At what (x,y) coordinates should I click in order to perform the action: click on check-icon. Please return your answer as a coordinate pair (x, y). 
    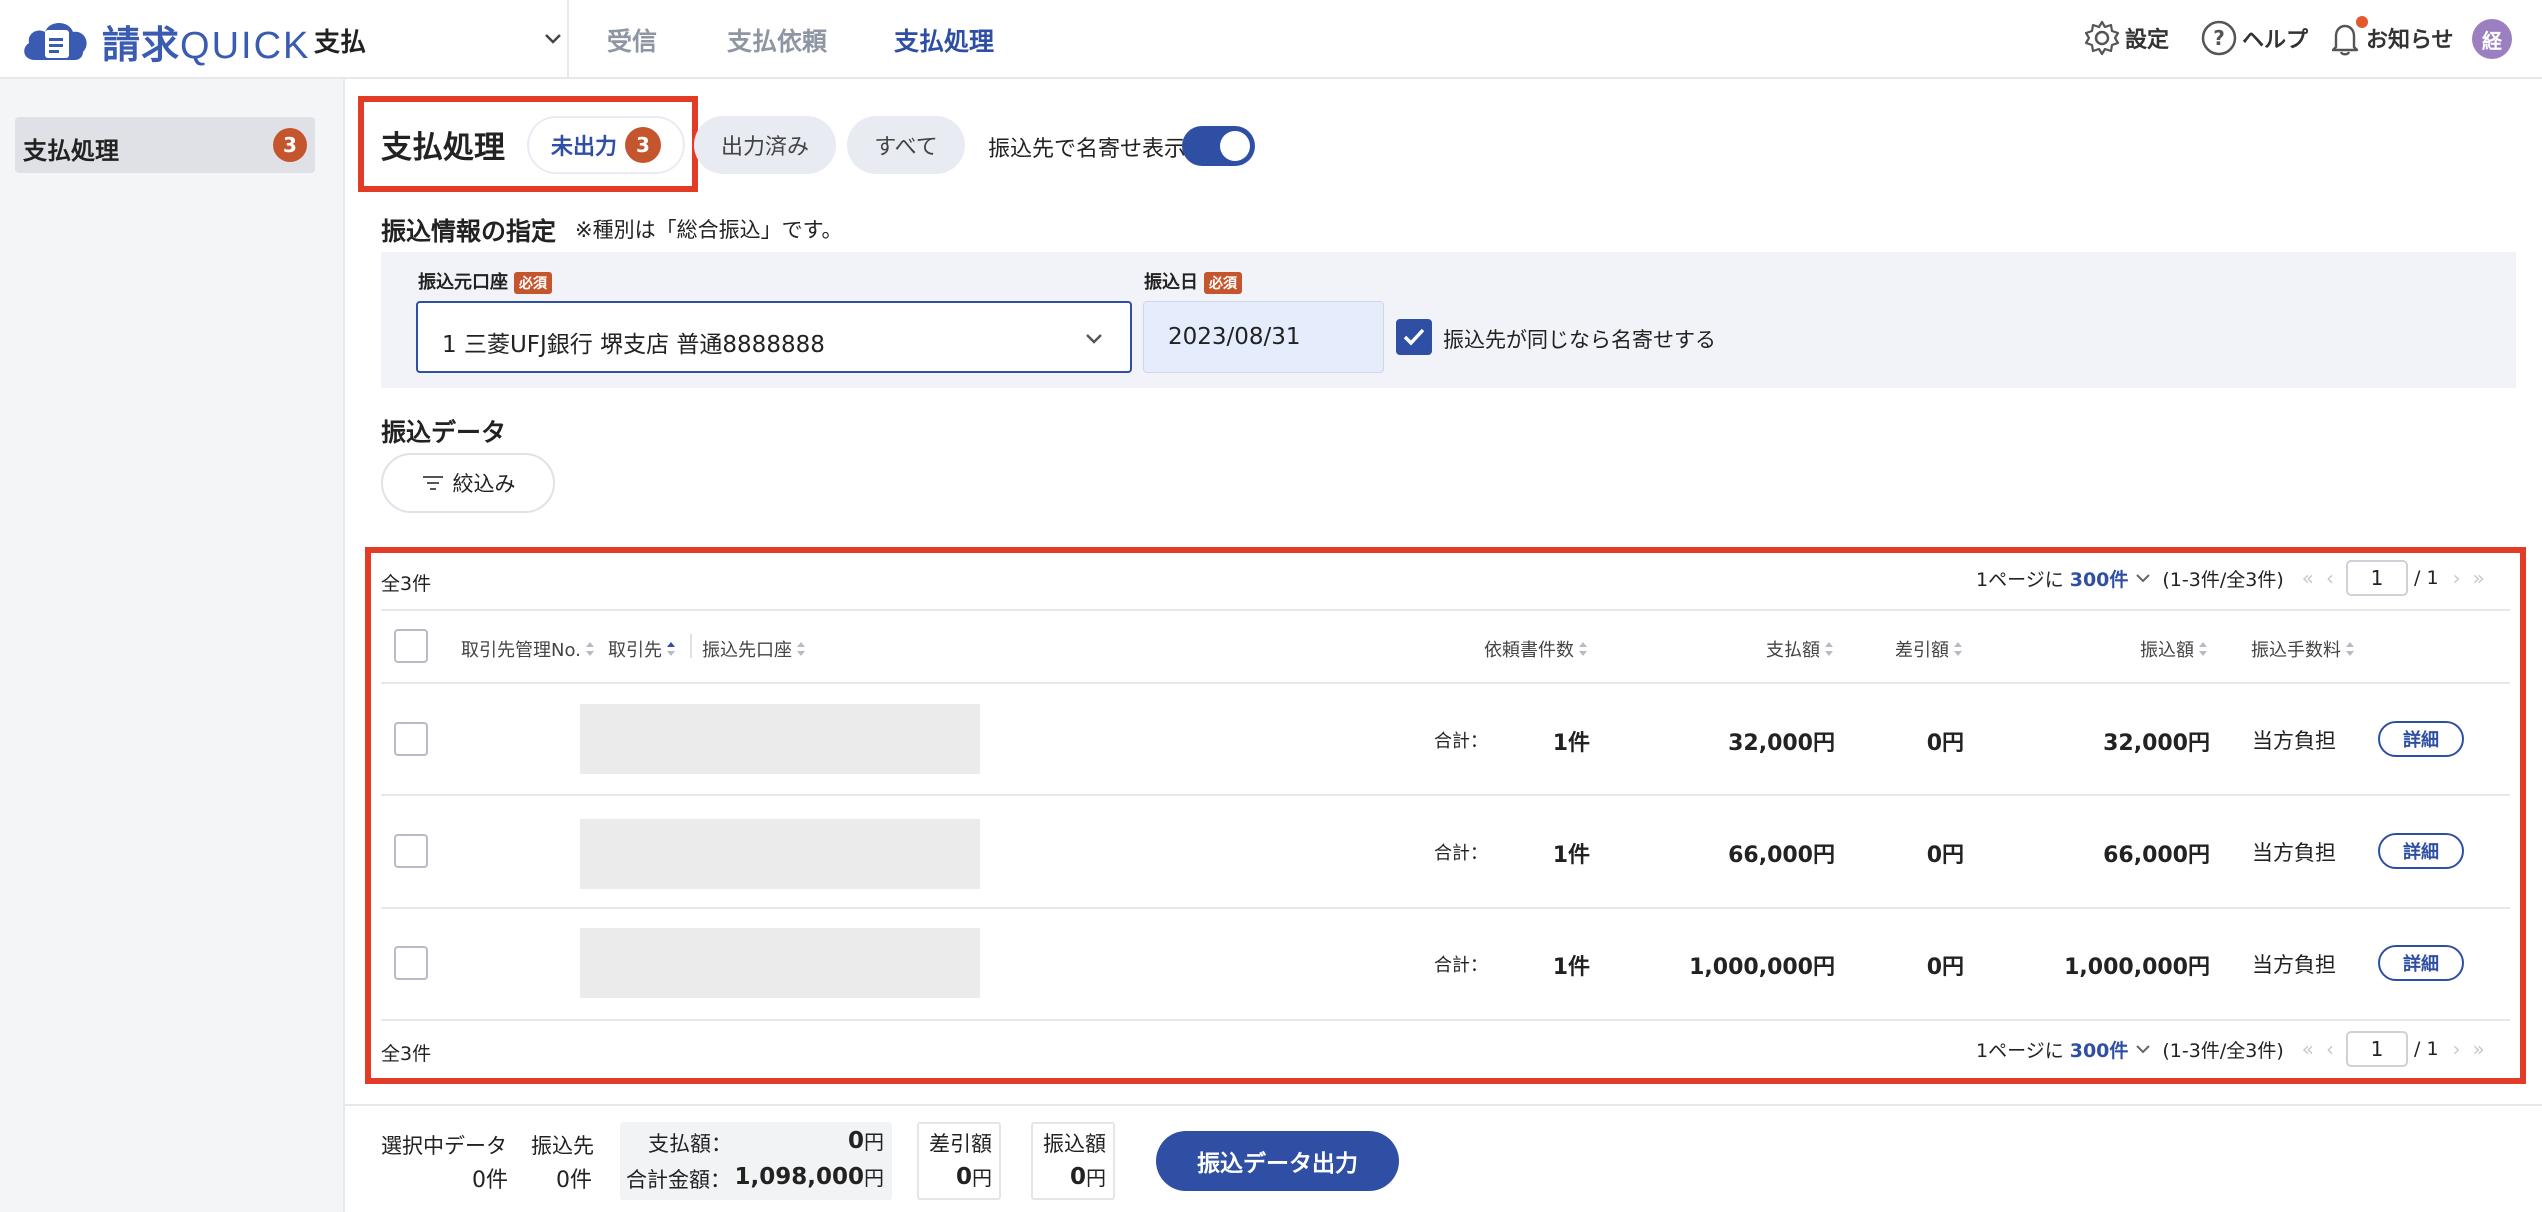
    Looking at the image, I should click on (1414, 337).